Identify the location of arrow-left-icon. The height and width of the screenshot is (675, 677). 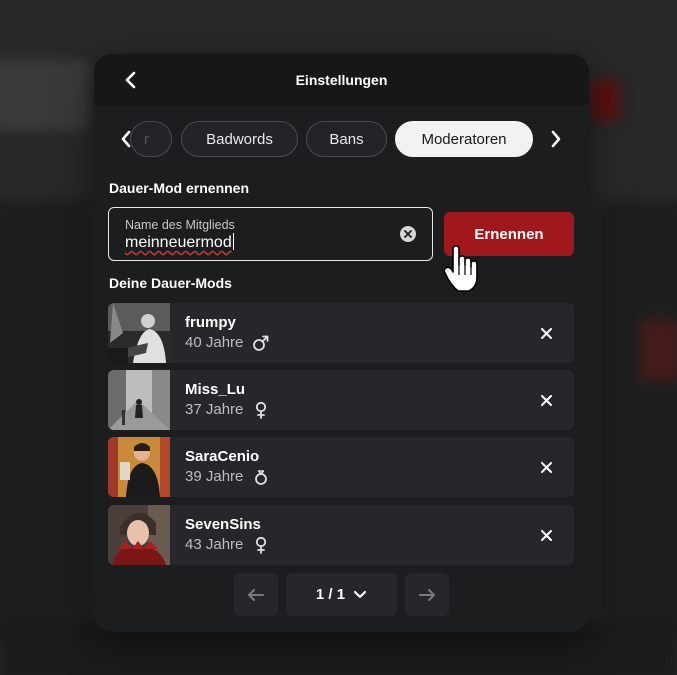
(256, 594).